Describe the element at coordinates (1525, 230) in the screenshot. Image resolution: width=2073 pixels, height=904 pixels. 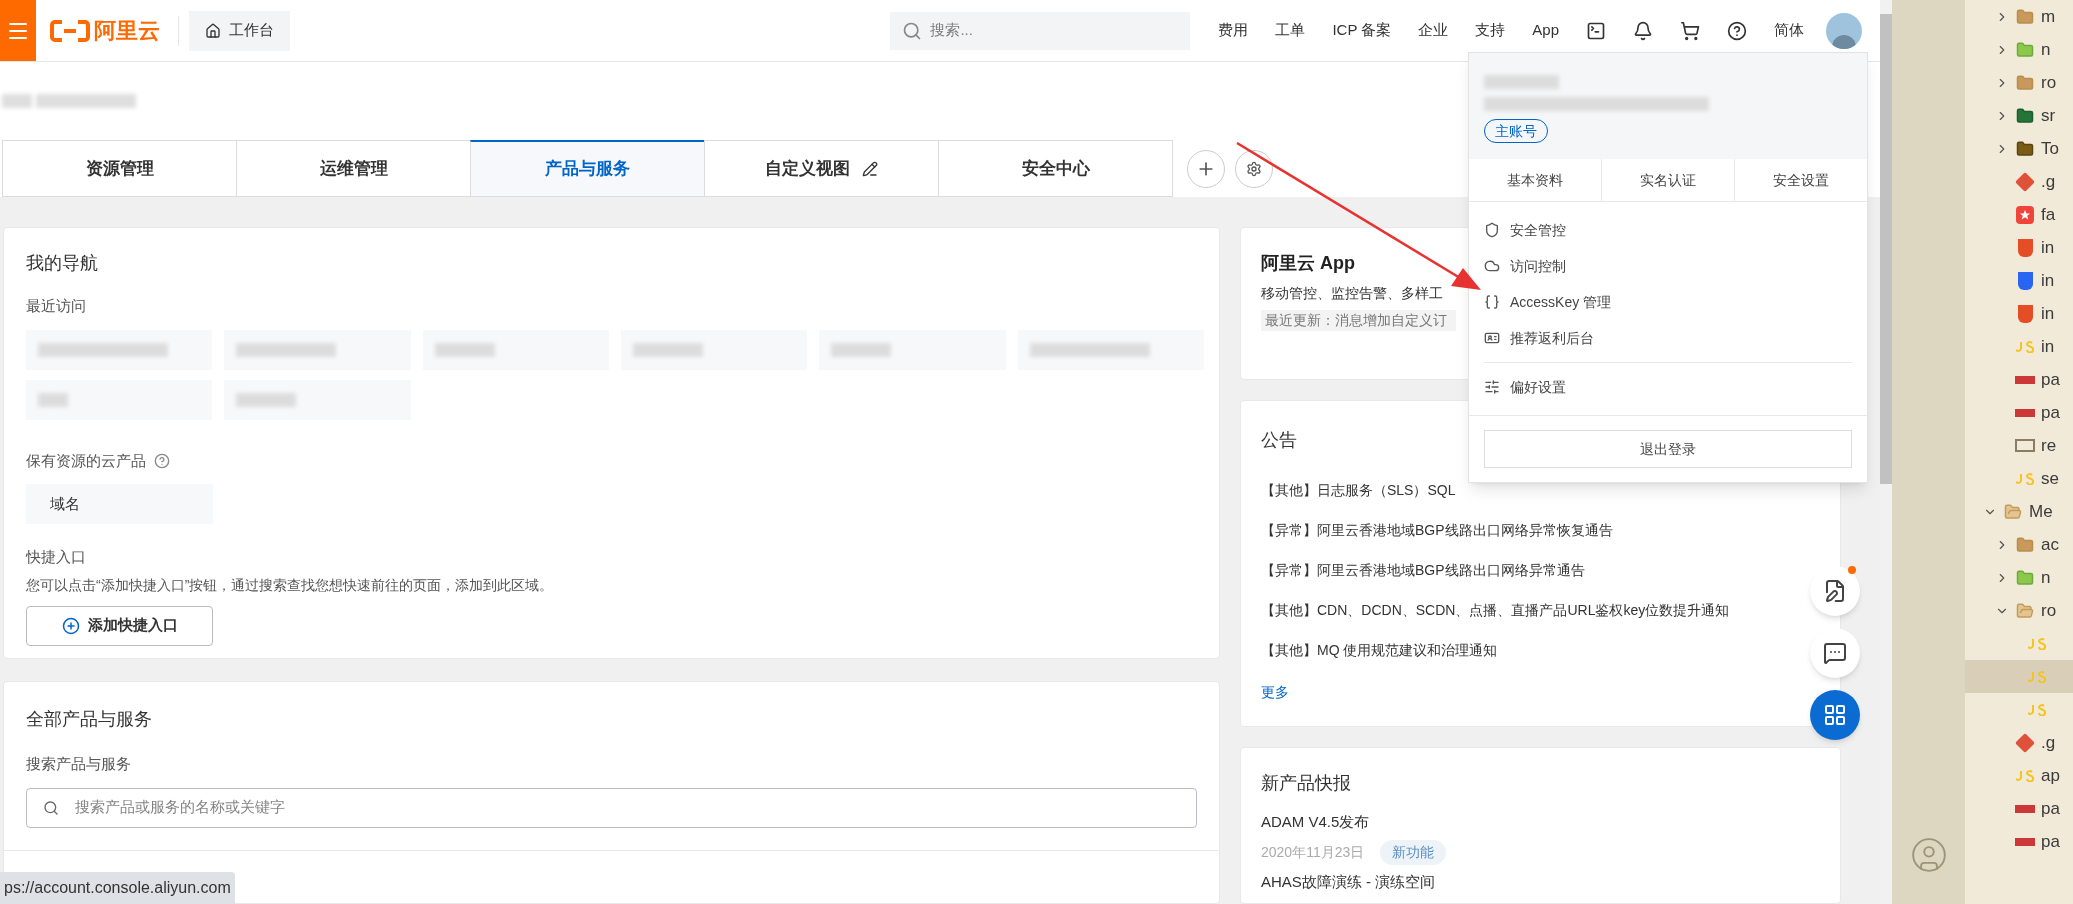
I see `menu-item: 安全管控` at that location.